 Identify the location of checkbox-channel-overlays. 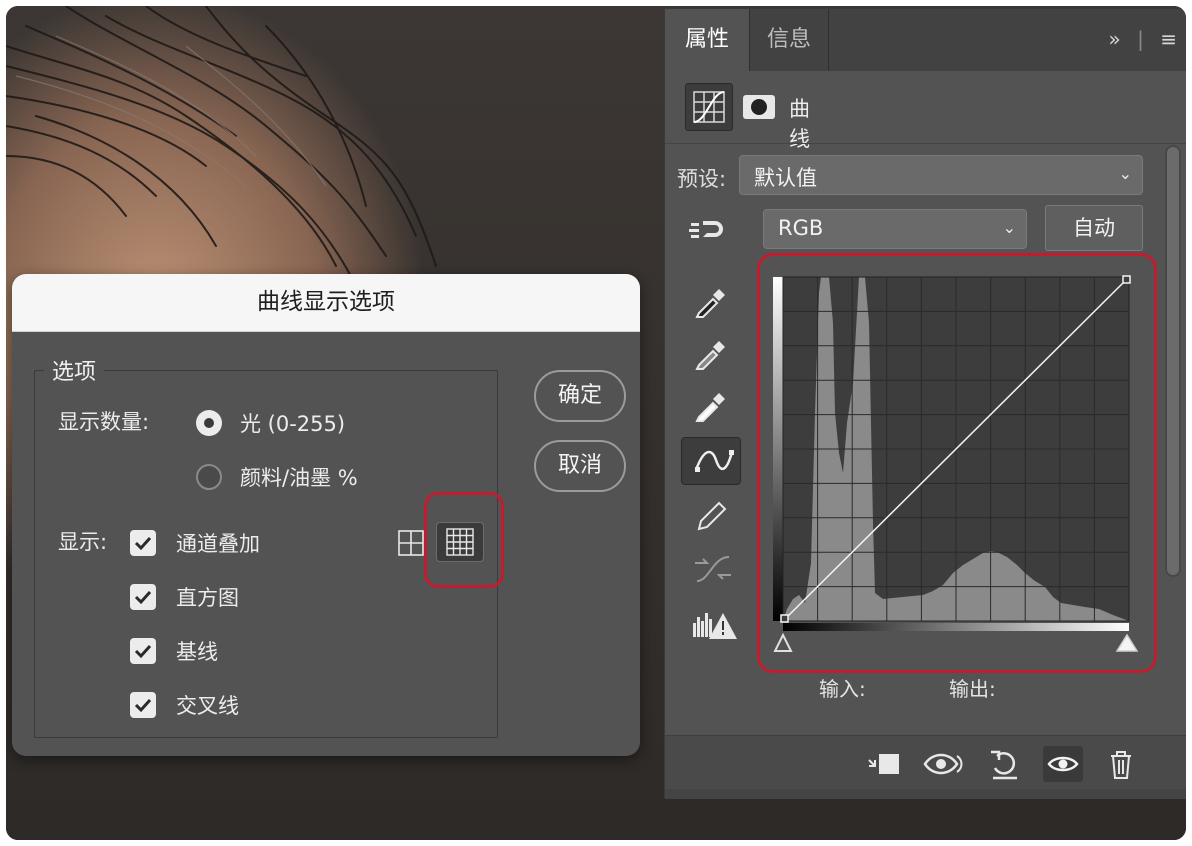
(143, 543).